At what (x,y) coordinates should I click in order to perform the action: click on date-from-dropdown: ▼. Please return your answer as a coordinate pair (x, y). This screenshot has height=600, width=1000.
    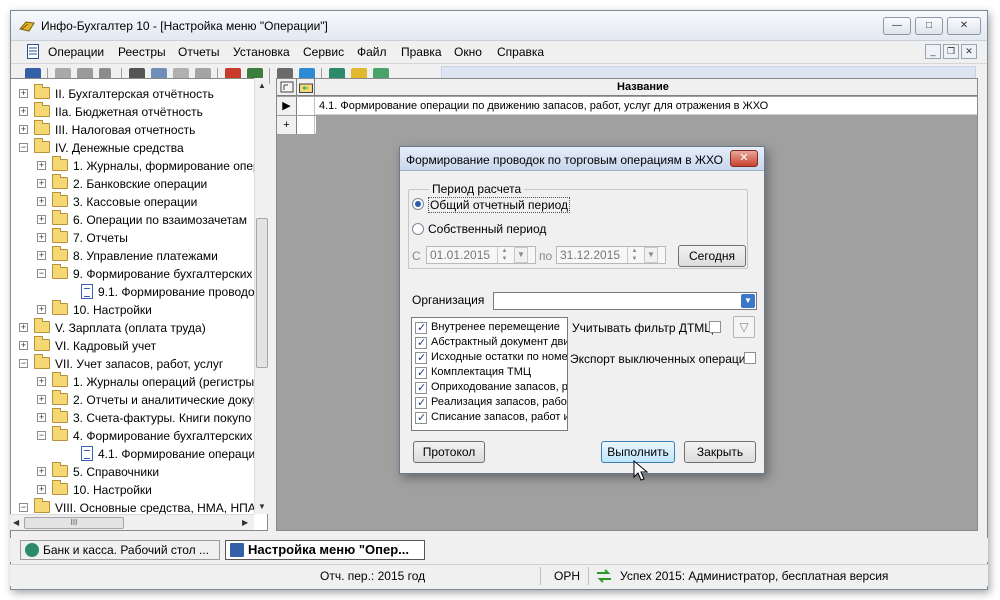
    Looking at the image, I should click on (521, 255).